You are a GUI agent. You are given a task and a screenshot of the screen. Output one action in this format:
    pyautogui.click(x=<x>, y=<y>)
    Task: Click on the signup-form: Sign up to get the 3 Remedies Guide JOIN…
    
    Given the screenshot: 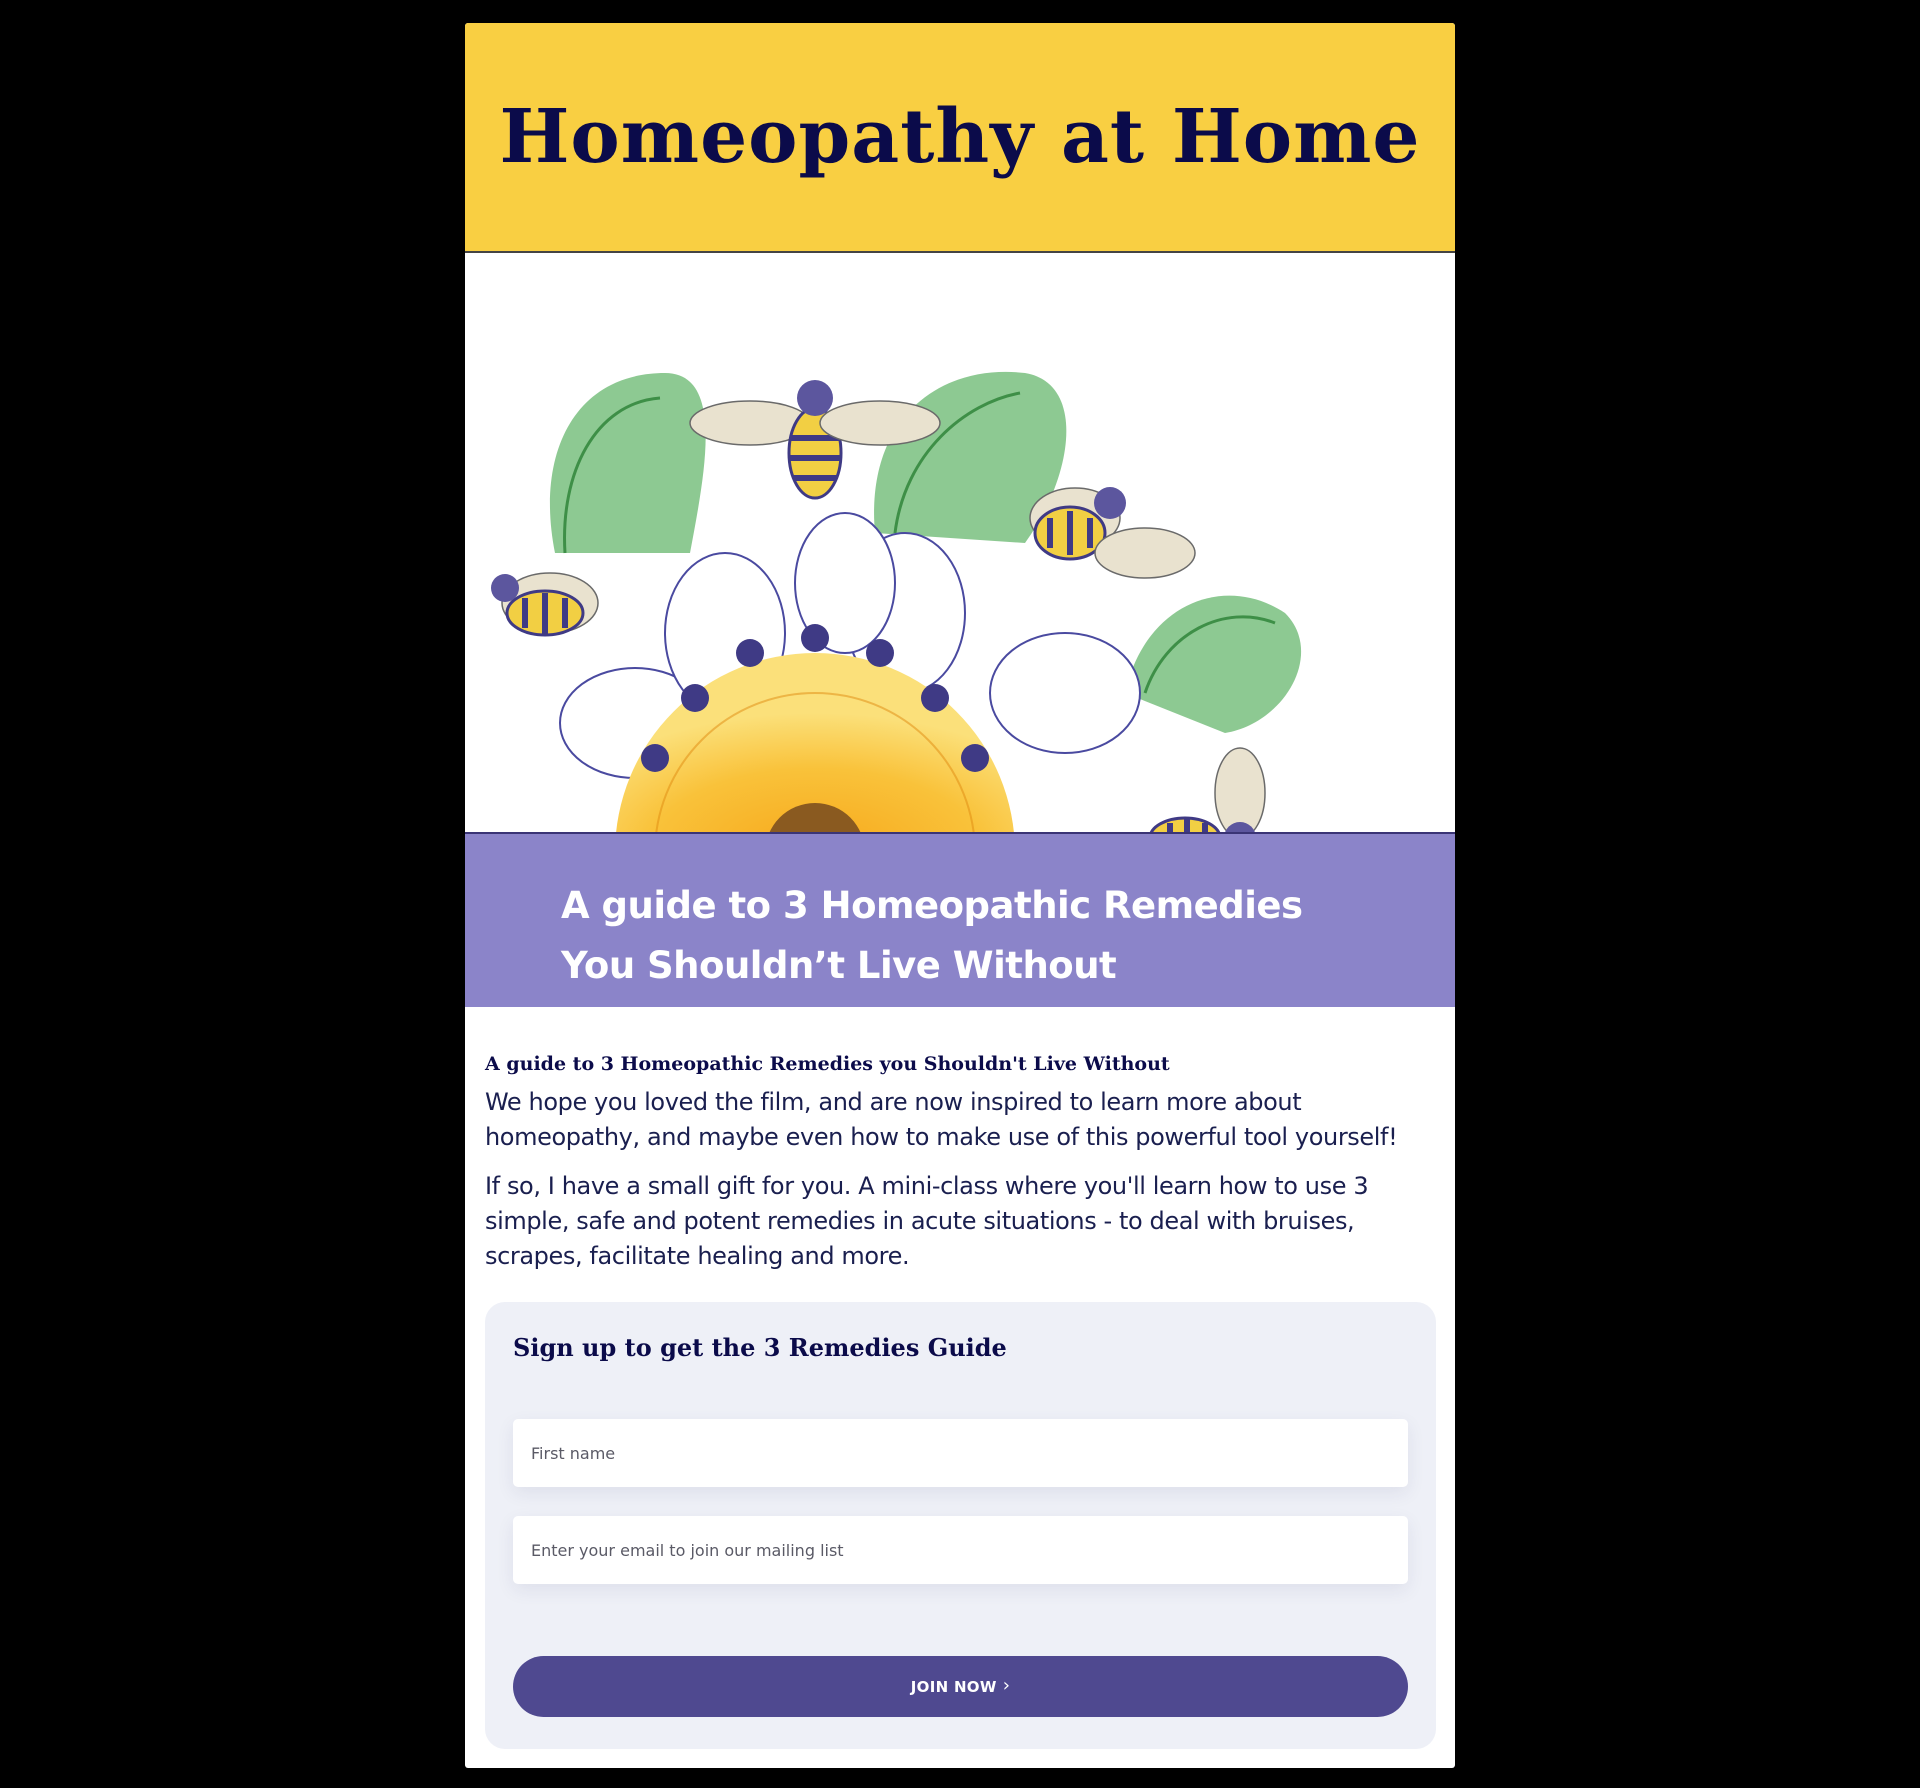 What is the action you would take?
    pyautogui.click(x=960, y=1525)
    